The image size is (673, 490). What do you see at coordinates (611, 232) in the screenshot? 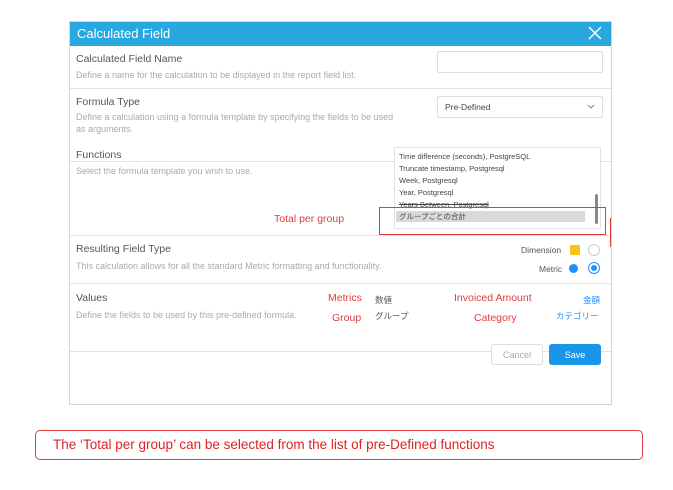
I see `highlight-edge` at bounding box center [611, 232].